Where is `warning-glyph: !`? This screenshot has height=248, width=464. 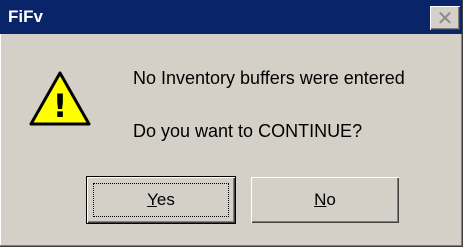 warning-glyph: ! is located at coordinates (60, 106).